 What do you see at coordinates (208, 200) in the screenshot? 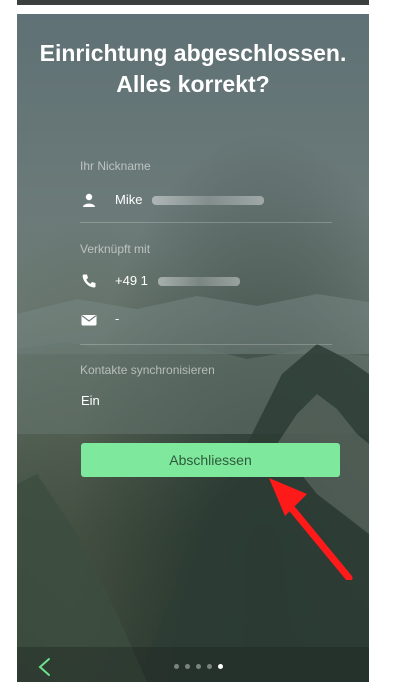
I see `redacted-nickname` at bounding box center [208, 200].